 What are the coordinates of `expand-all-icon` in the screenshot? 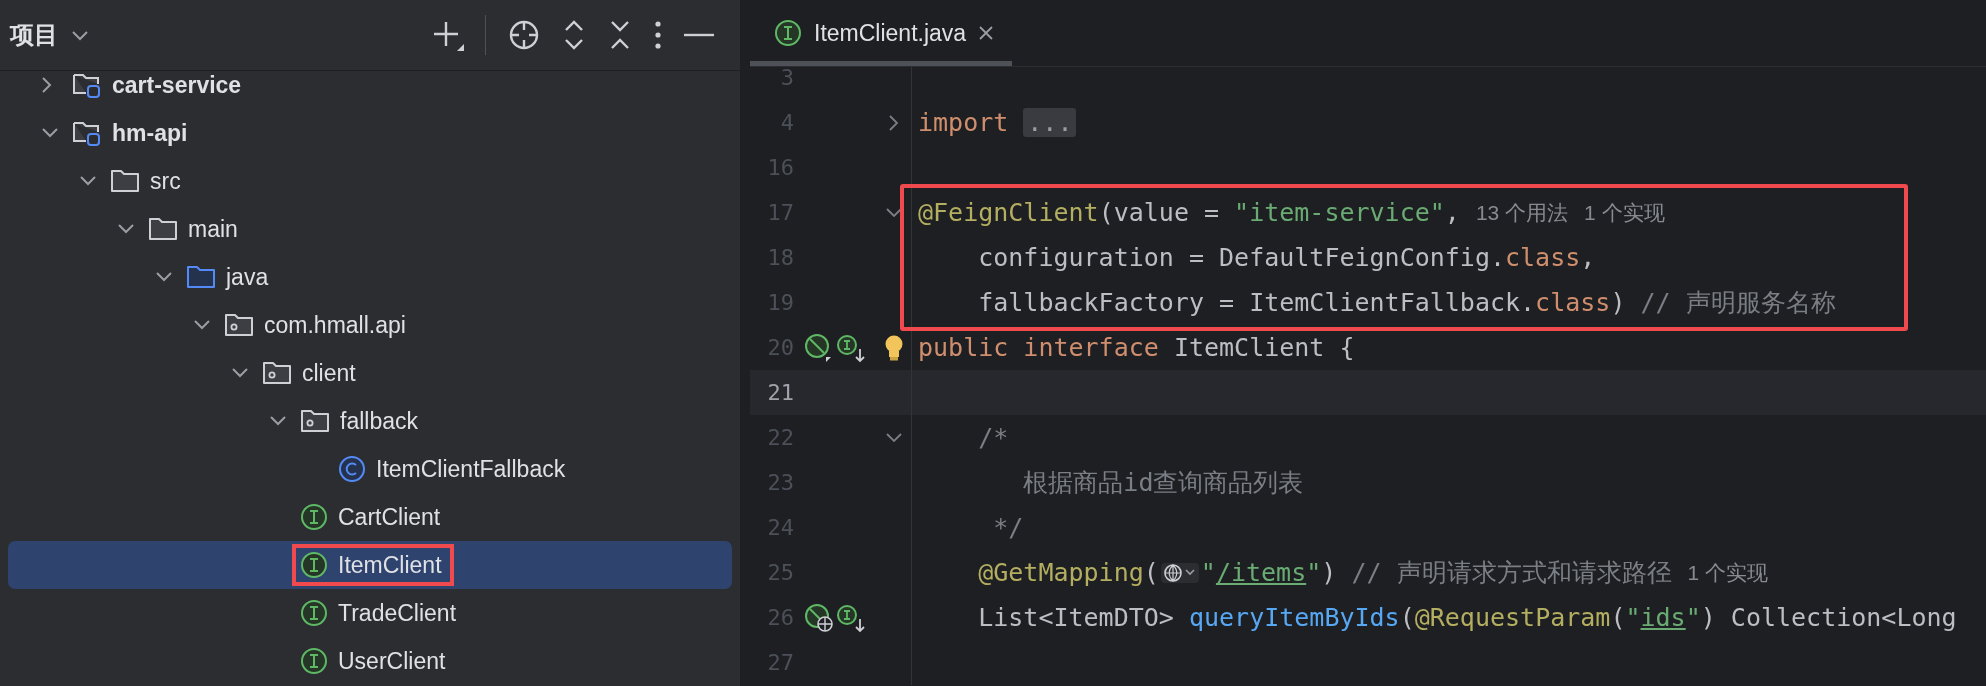 It's located at (574, 35).